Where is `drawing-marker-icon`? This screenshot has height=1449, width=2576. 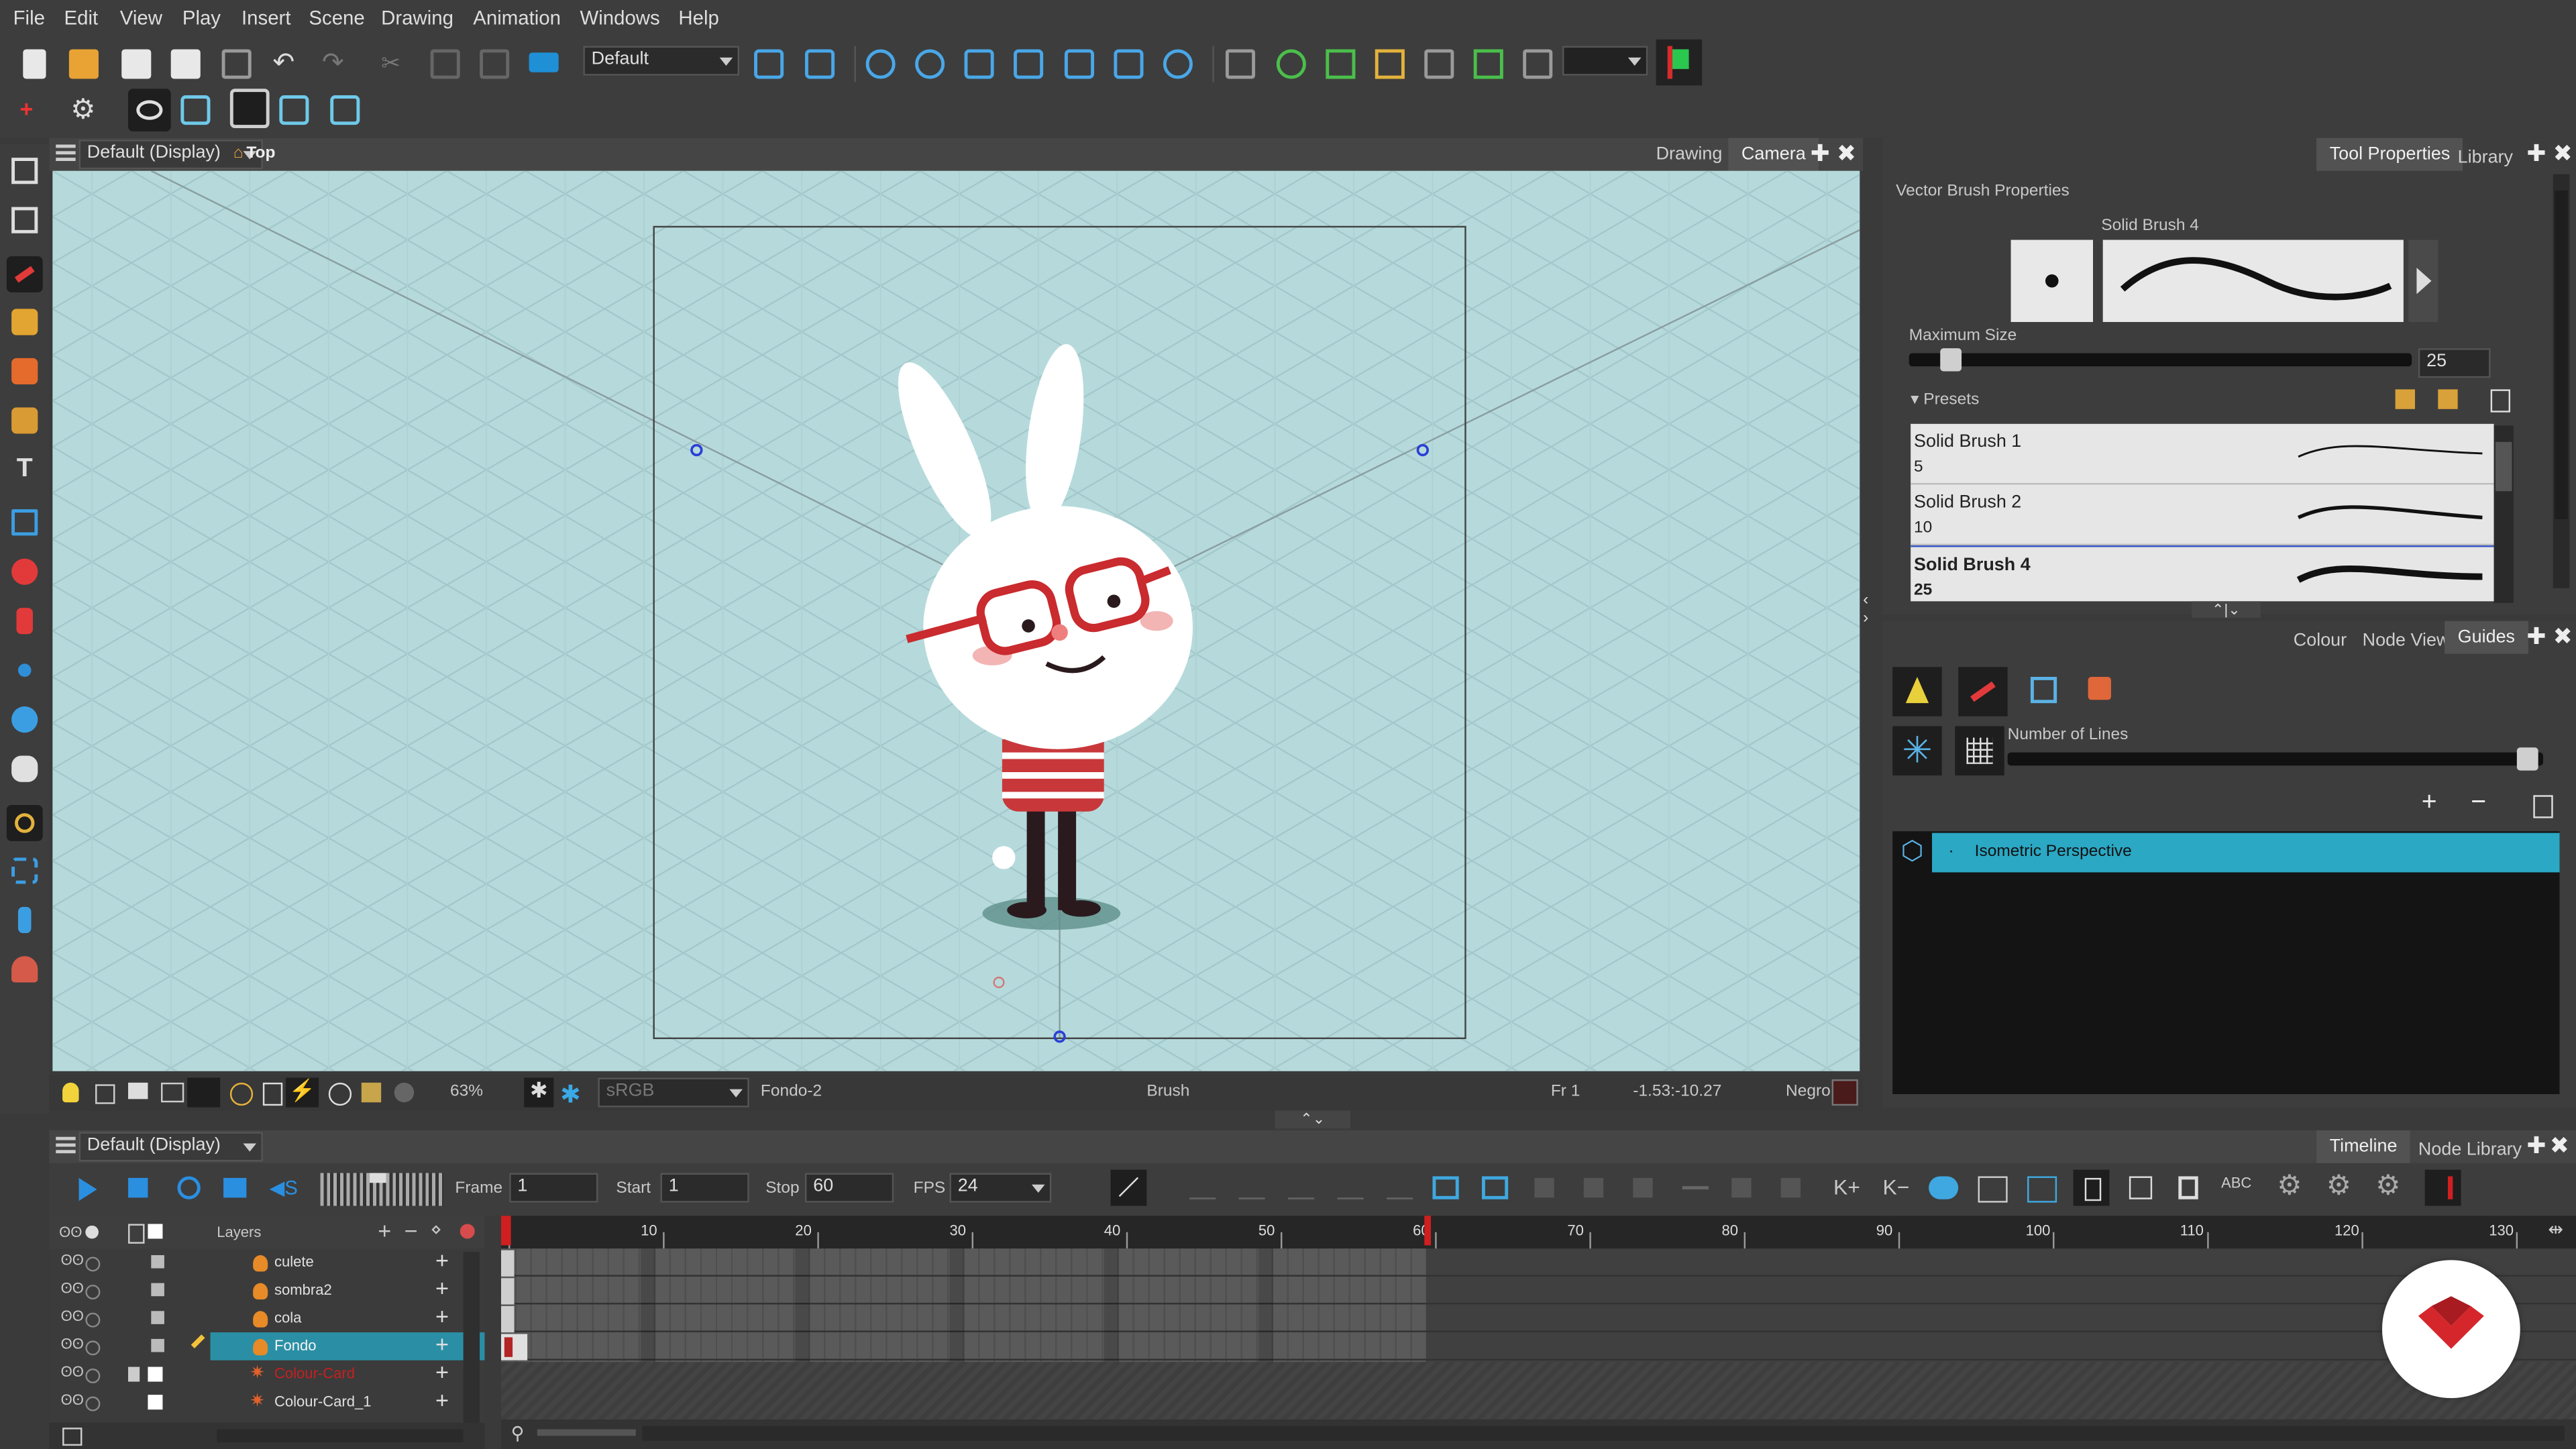
drawing-marker-icon is located at coordinates (2188, 1187).